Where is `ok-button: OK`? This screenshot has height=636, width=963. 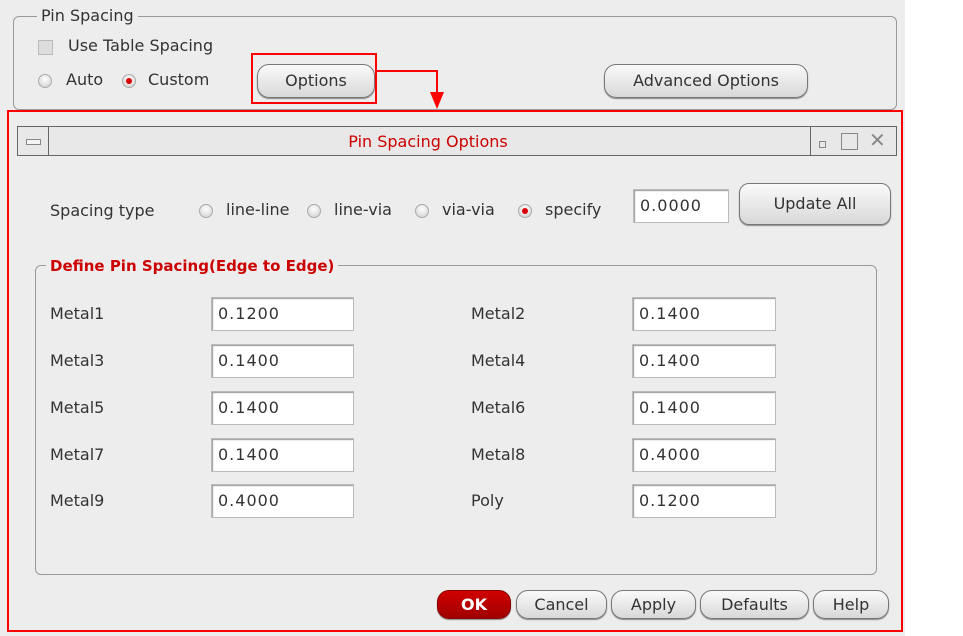
ok-button: OK is located at coordinates (474, 604).